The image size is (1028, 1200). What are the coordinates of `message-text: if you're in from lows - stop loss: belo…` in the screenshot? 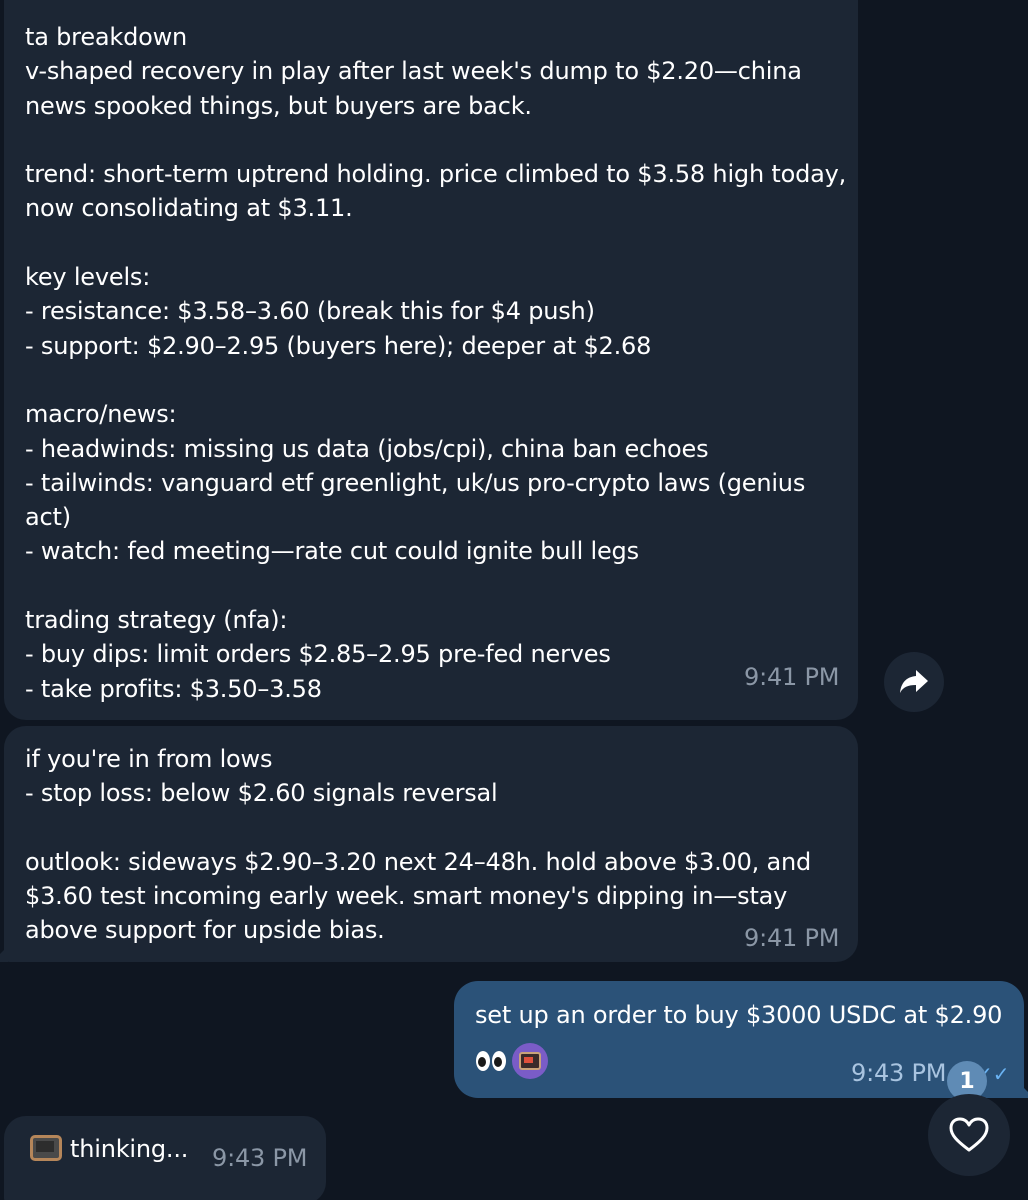 It's located at (418, 845).